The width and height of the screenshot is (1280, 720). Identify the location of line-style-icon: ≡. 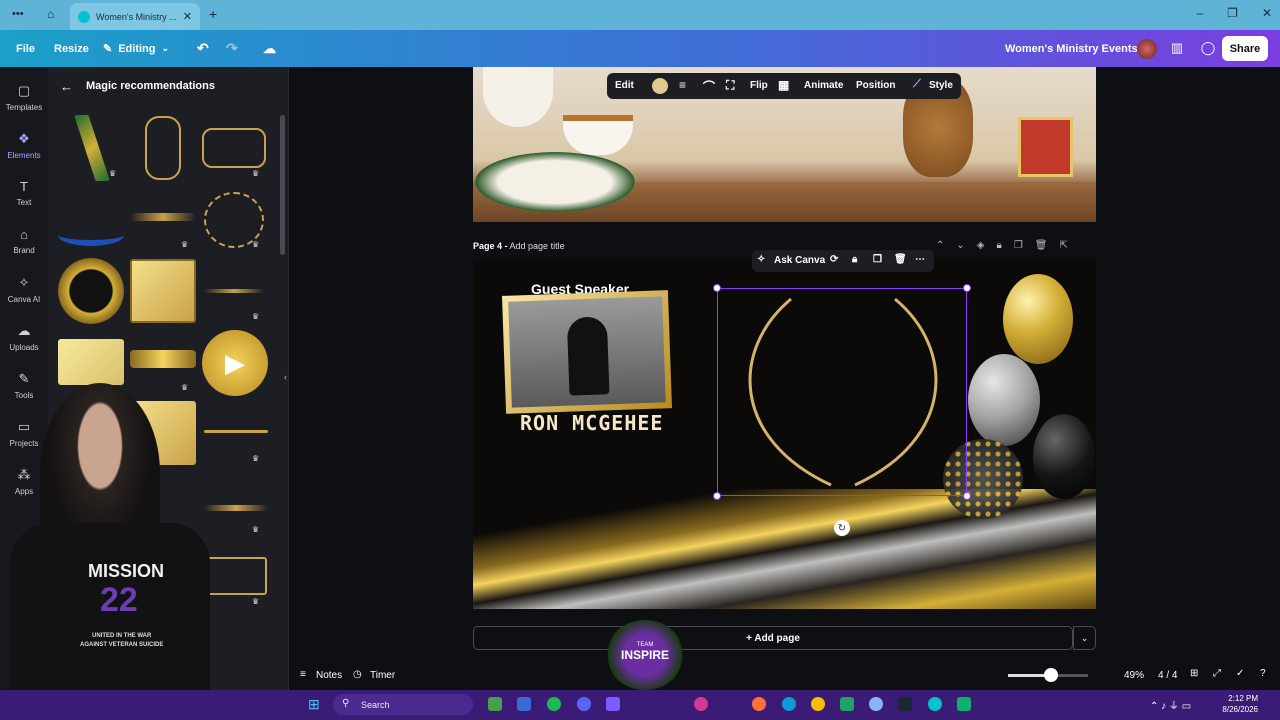
(682, 85).